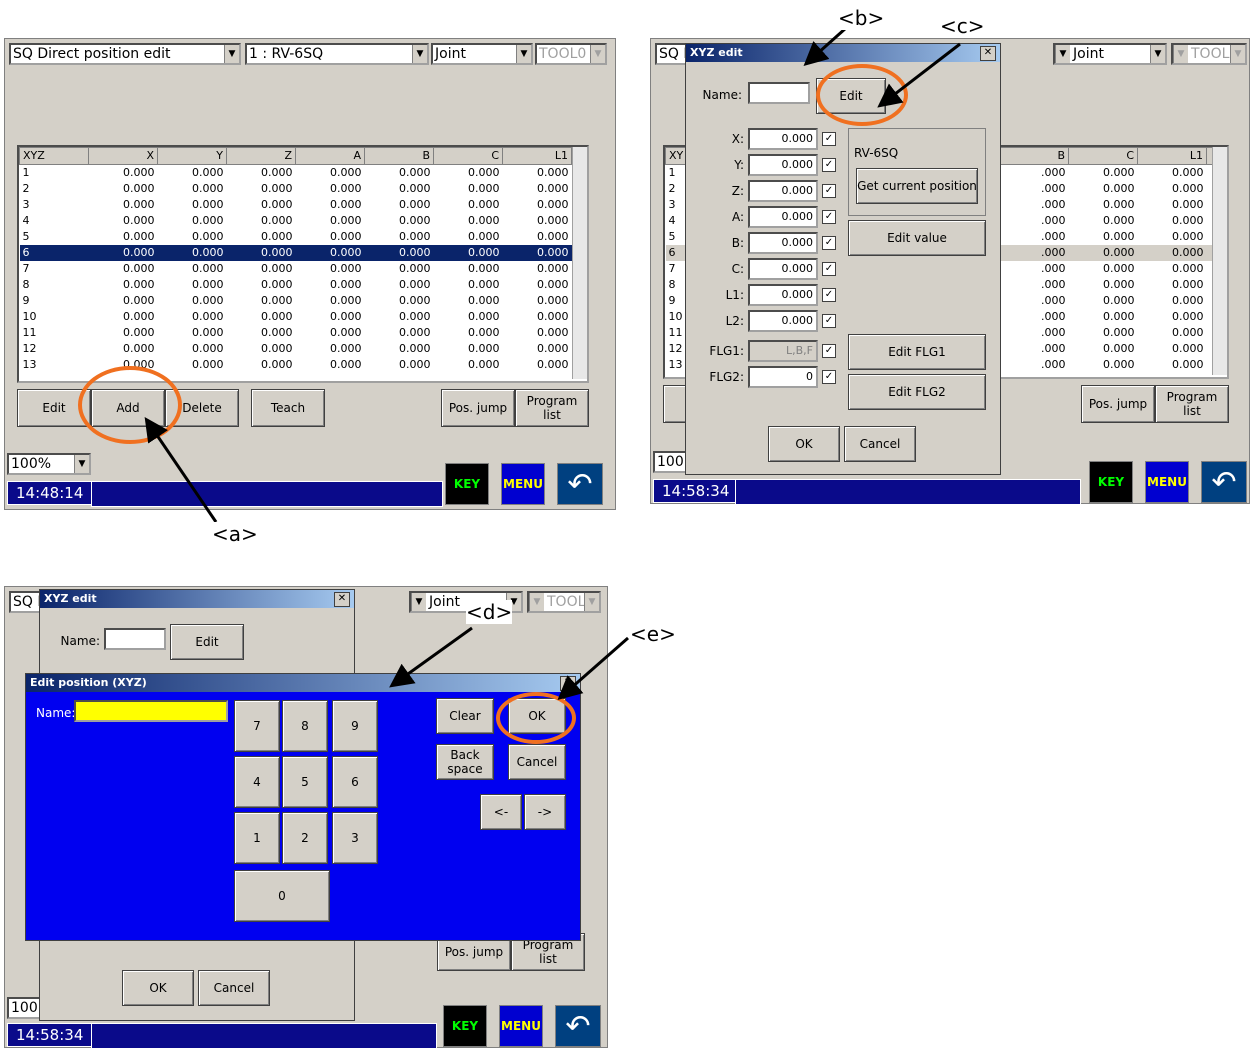  I want to click on edit-value-button: Edit value, so click(917, 238).